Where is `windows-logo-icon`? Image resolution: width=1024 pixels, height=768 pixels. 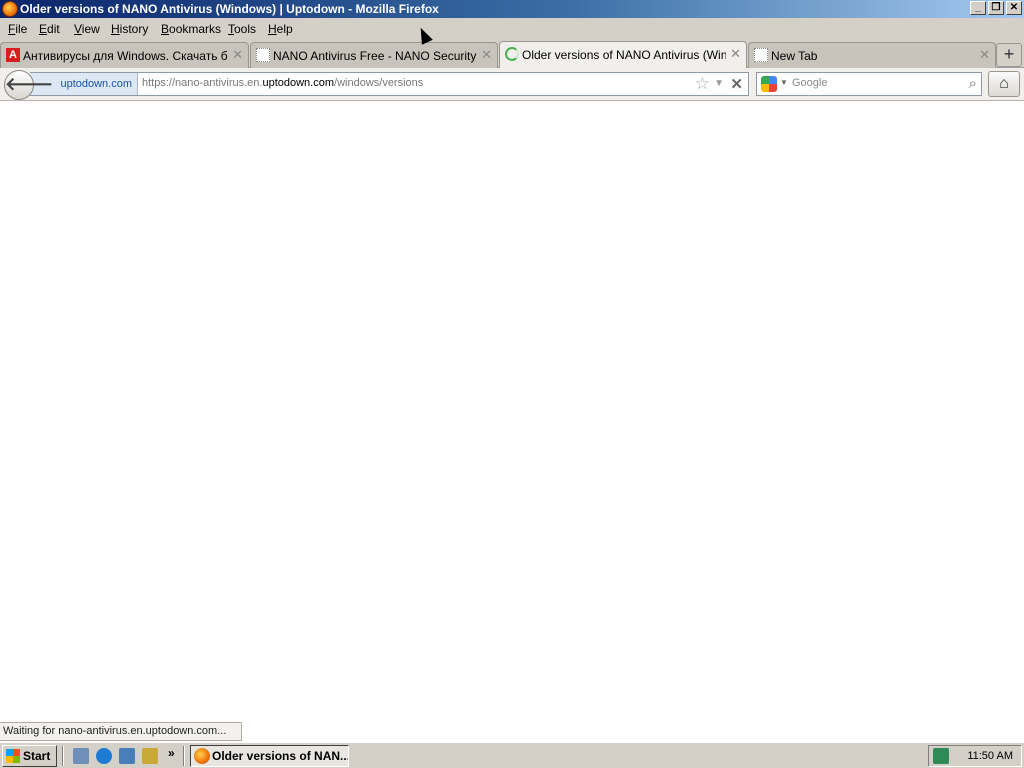 windows-logo-icon is located at coordinates (13, 756).